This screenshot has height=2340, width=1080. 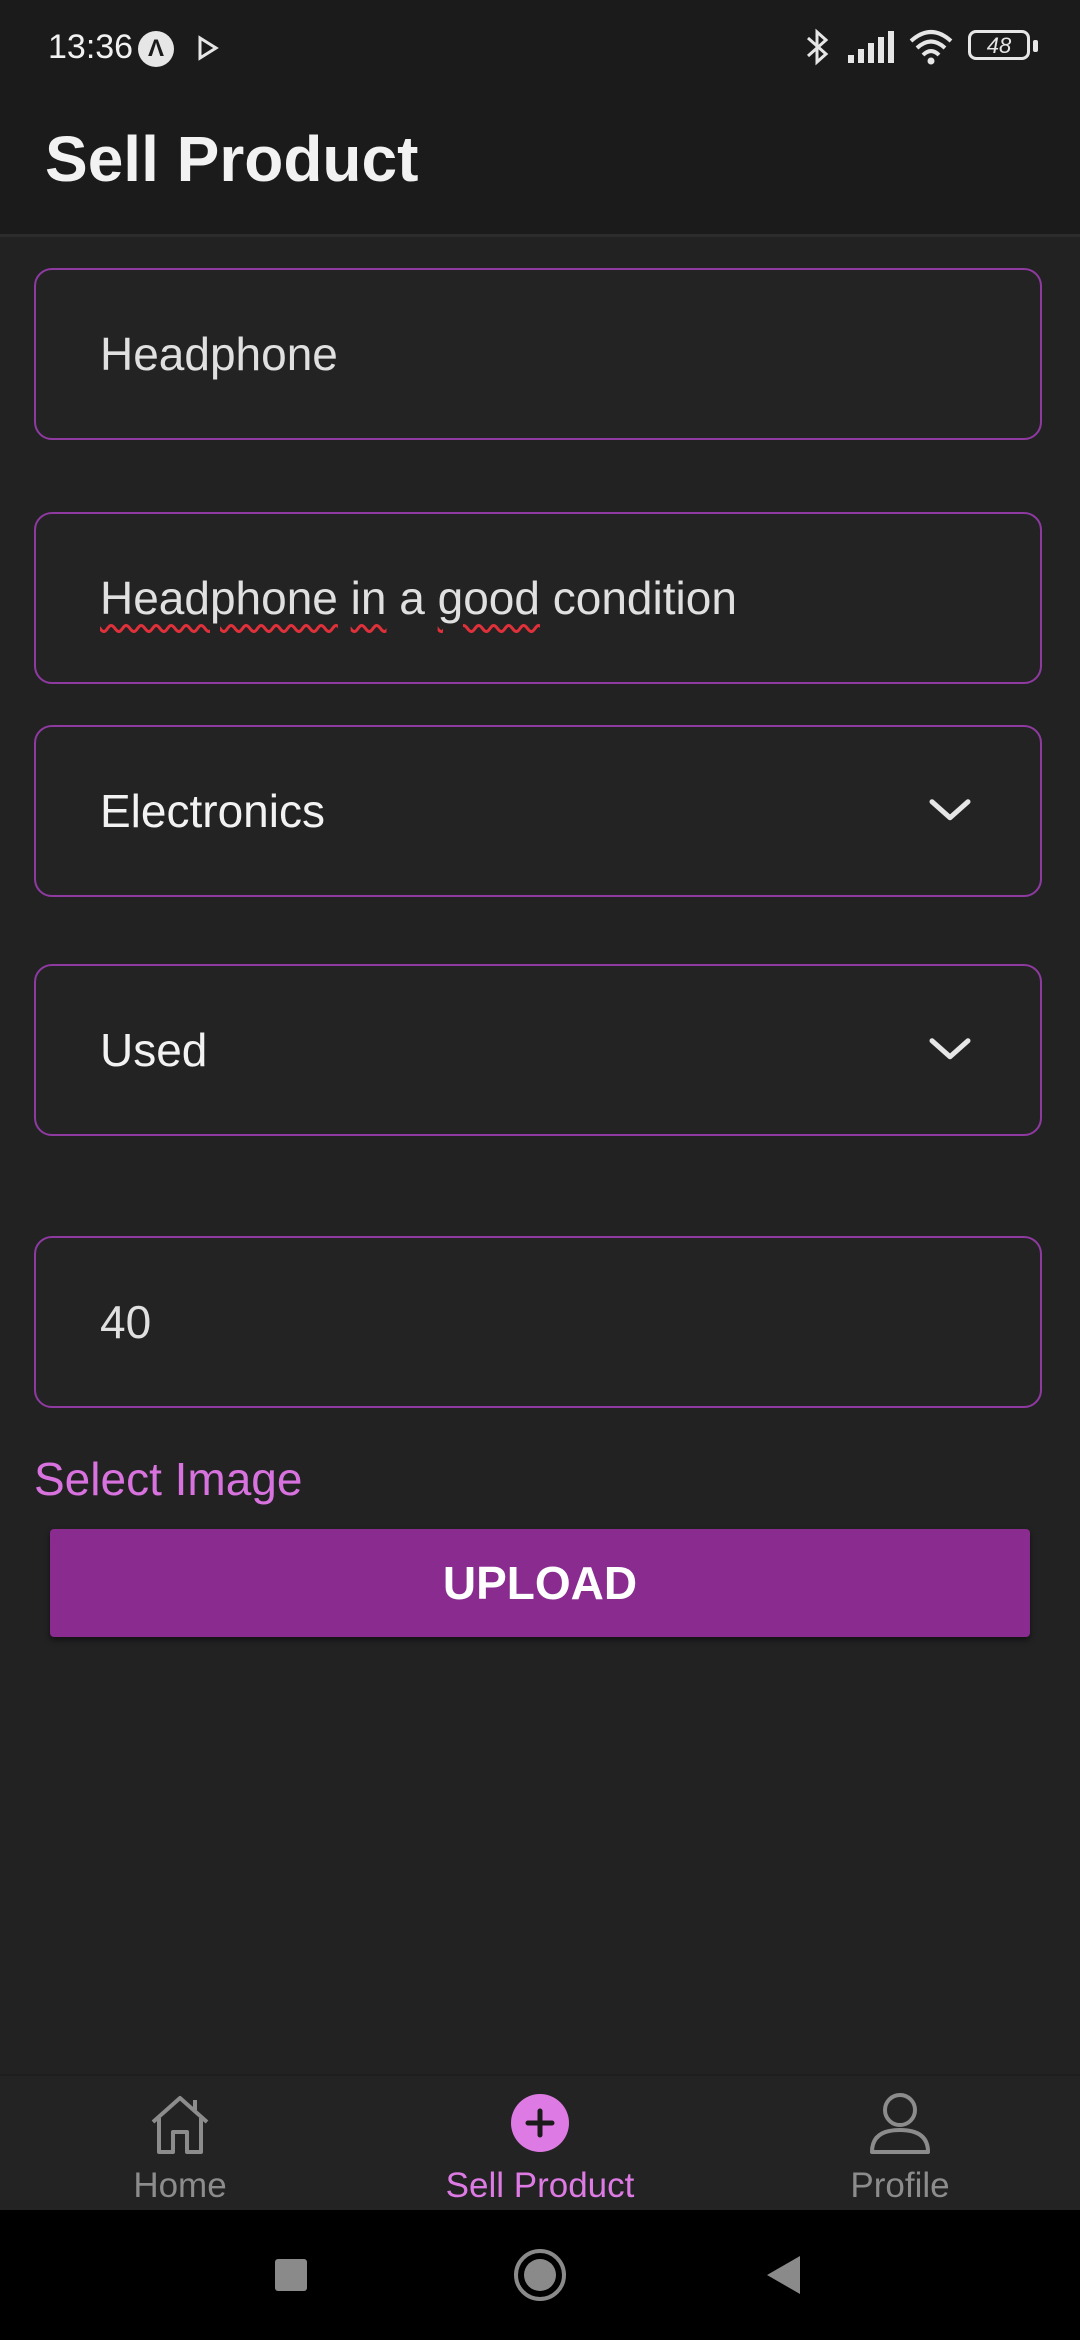 I want to click on bluetooth-icon, so click(x=818, y=47).